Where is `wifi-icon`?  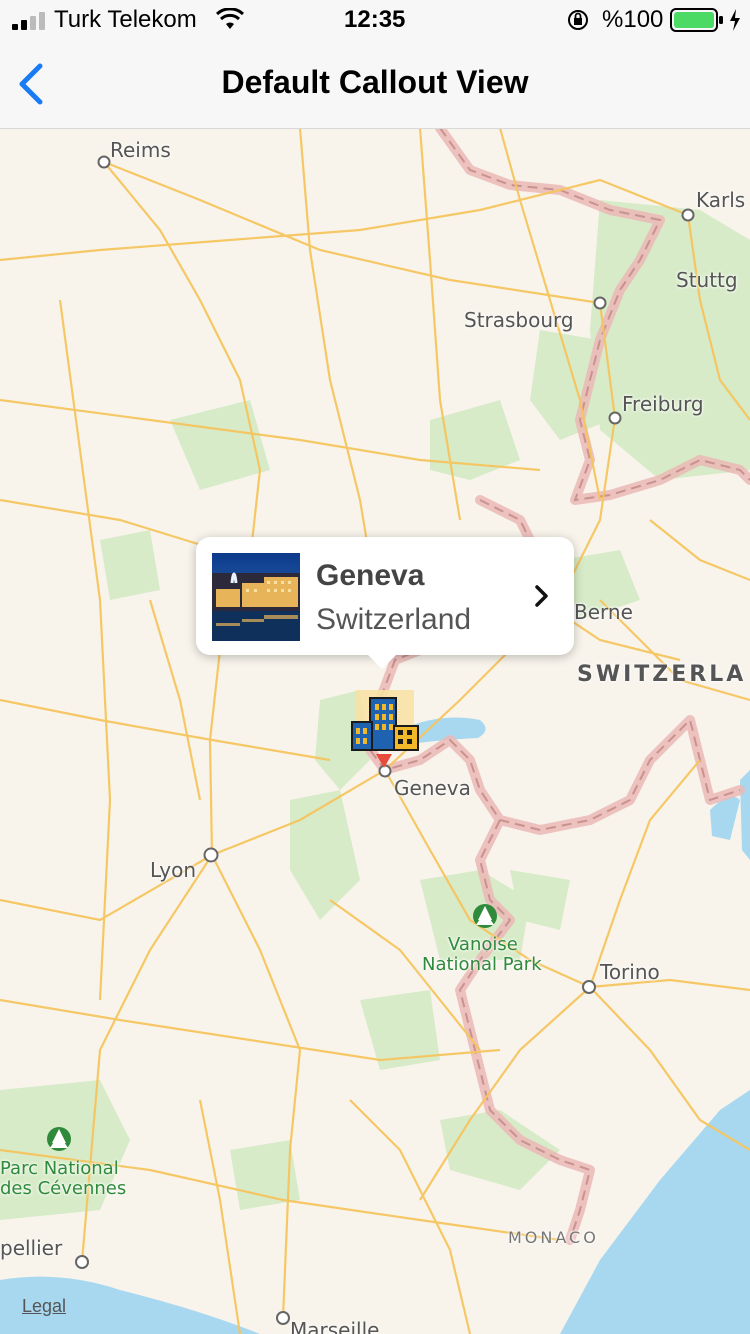
wifi-icon is located at coordinates (230, 18).